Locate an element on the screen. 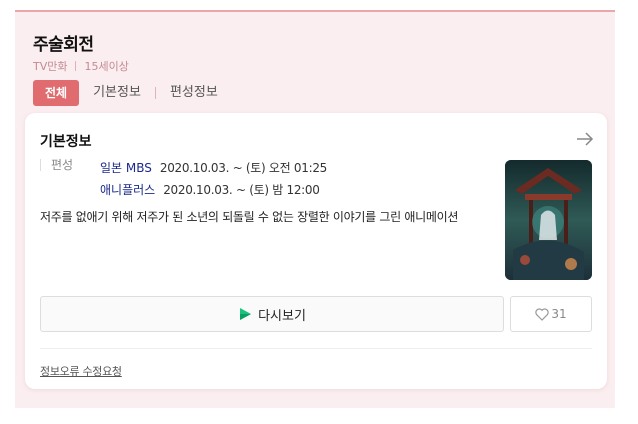  like-count: 31 is located at coordinates (559, 314).